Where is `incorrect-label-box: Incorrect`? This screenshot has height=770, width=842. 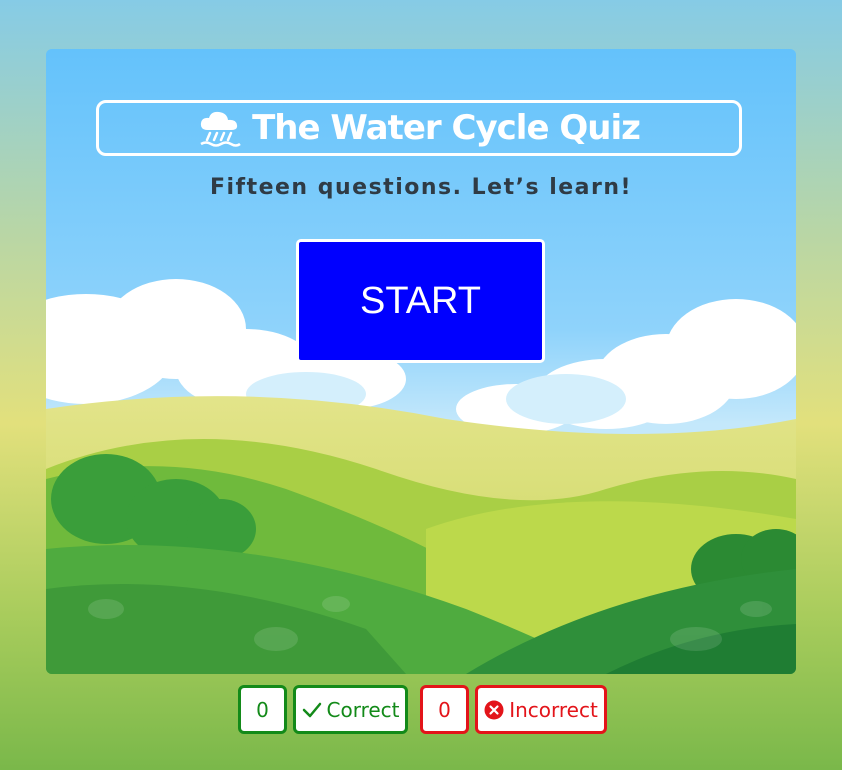
incorrect-label-box: Incorrect is located at coordinates (541, 709).